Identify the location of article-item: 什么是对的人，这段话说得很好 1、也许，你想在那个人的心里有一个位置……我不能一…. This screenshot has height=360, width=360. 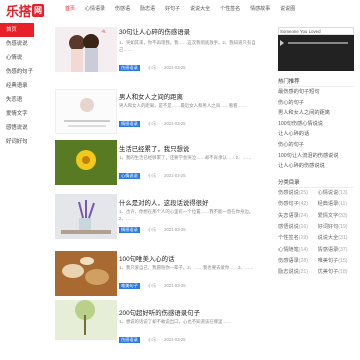
(192, 218).